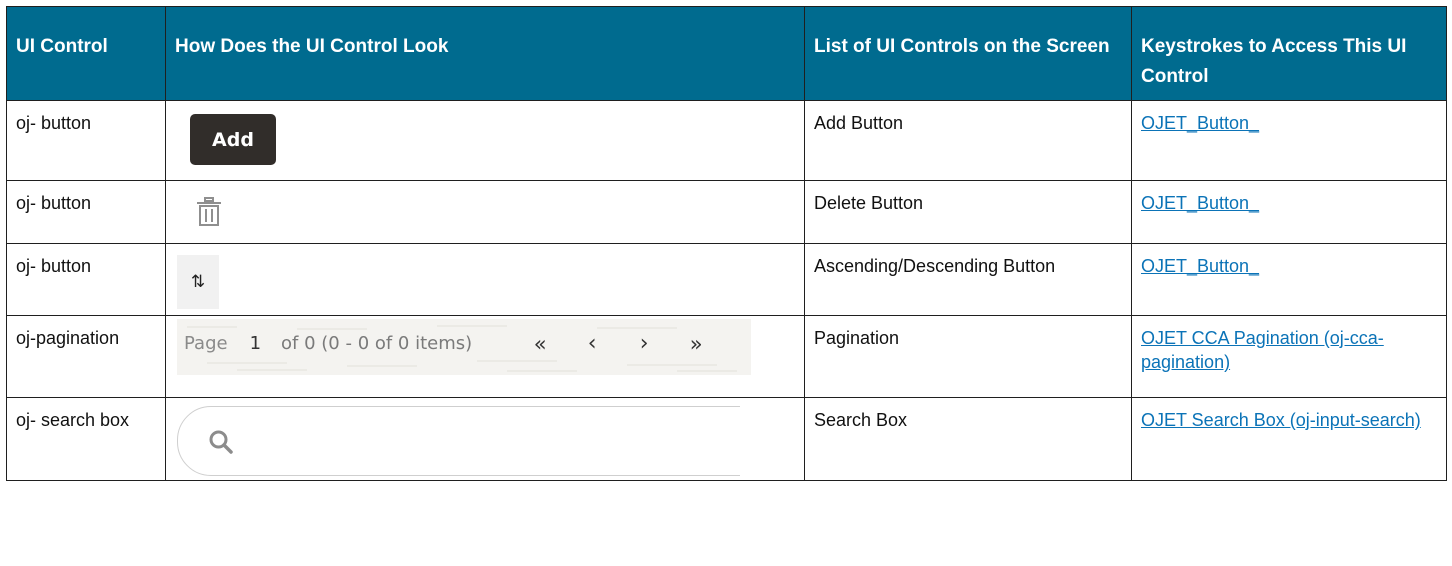 This screenshot has width=1452, height=566. Describe the element at coordinates (198, 282) in the screenshot. I see `sort-icon: ⇅` at that location.